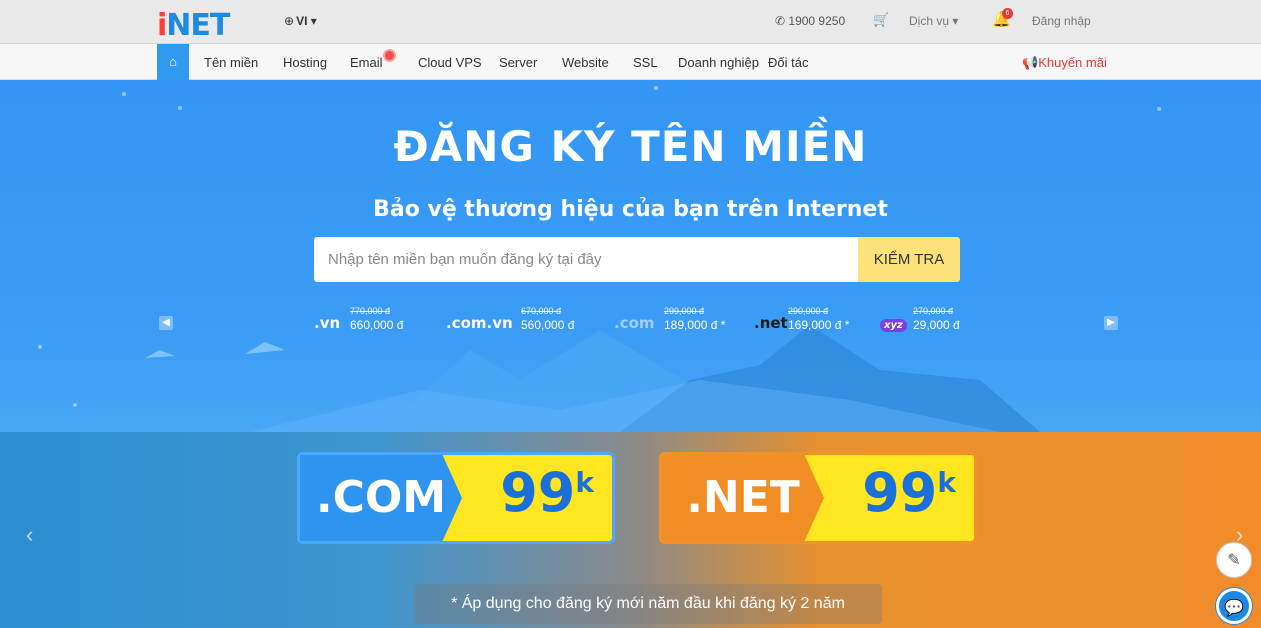  Describe the element at coordinates (810, 21) in the screenshot. I see `hotline: ✆ 1900 9250` at that location.